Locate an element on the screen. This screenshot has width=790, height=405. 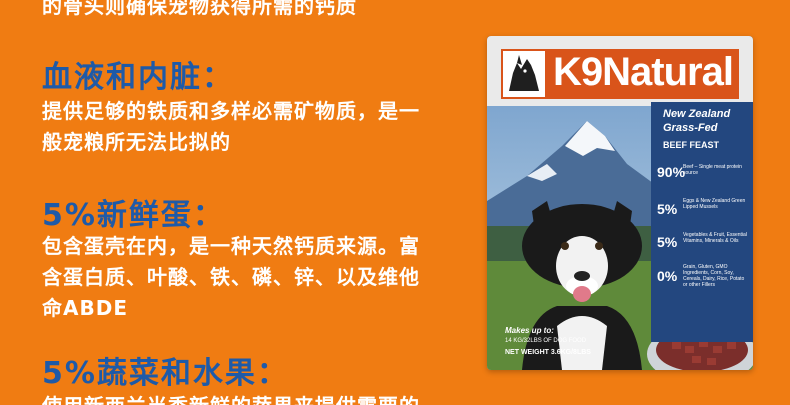
package-tagline: New Zealand is located at coordinates (697, 114).